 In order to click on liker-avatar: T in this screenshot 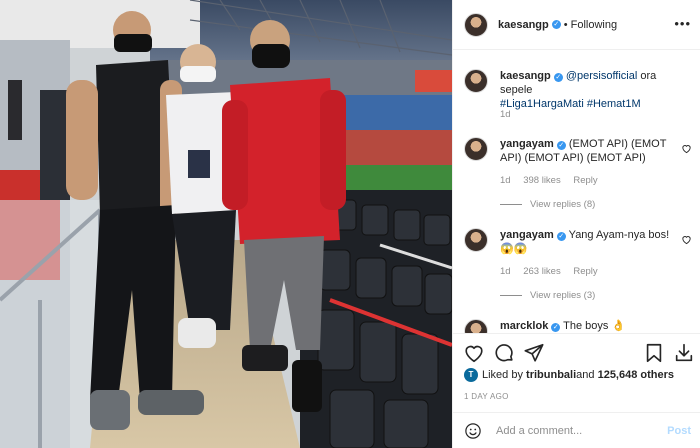, I will do `click(471, 375)`.